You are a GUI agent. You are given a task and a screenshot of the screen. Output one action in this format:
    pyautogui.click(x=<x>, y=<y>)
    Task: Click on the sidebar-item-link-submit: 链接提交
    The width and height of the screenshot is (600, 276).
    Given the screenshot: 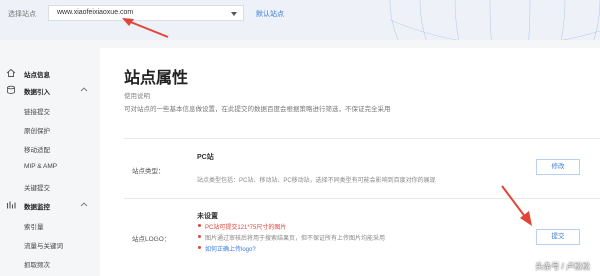 What is the action you would take?
    pyautogui.click(x=50, y=110)
    